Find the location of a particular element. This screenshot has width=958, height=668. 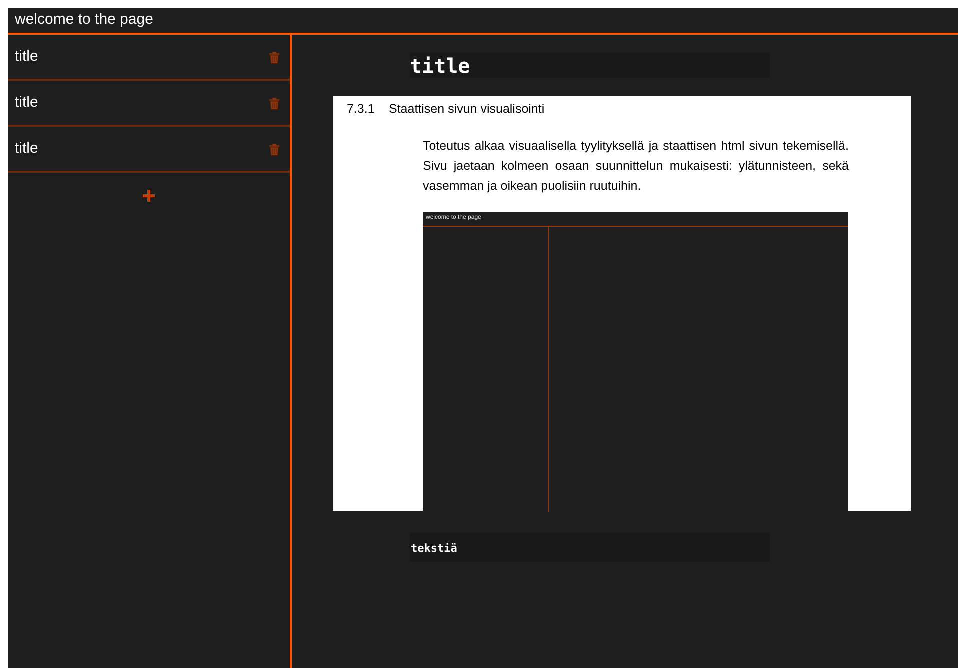

title-field: title is located at coordinates (590, 65).